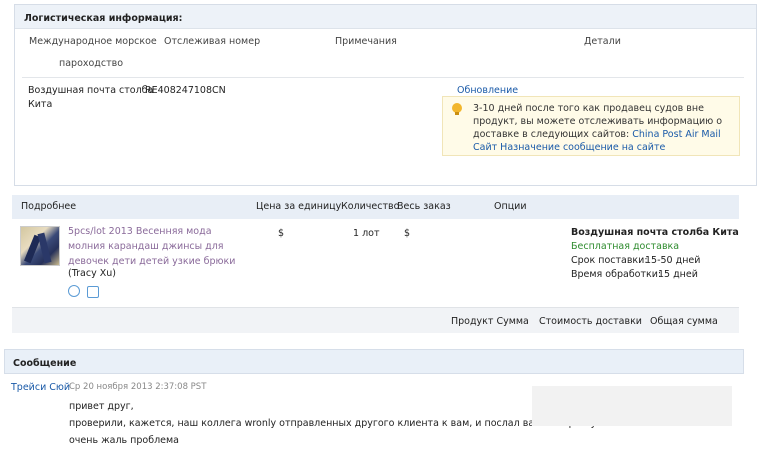  Describe the element at coordinates (678, 274) in the screenshot. I see `processing-time-value: 15 дней` at that location.